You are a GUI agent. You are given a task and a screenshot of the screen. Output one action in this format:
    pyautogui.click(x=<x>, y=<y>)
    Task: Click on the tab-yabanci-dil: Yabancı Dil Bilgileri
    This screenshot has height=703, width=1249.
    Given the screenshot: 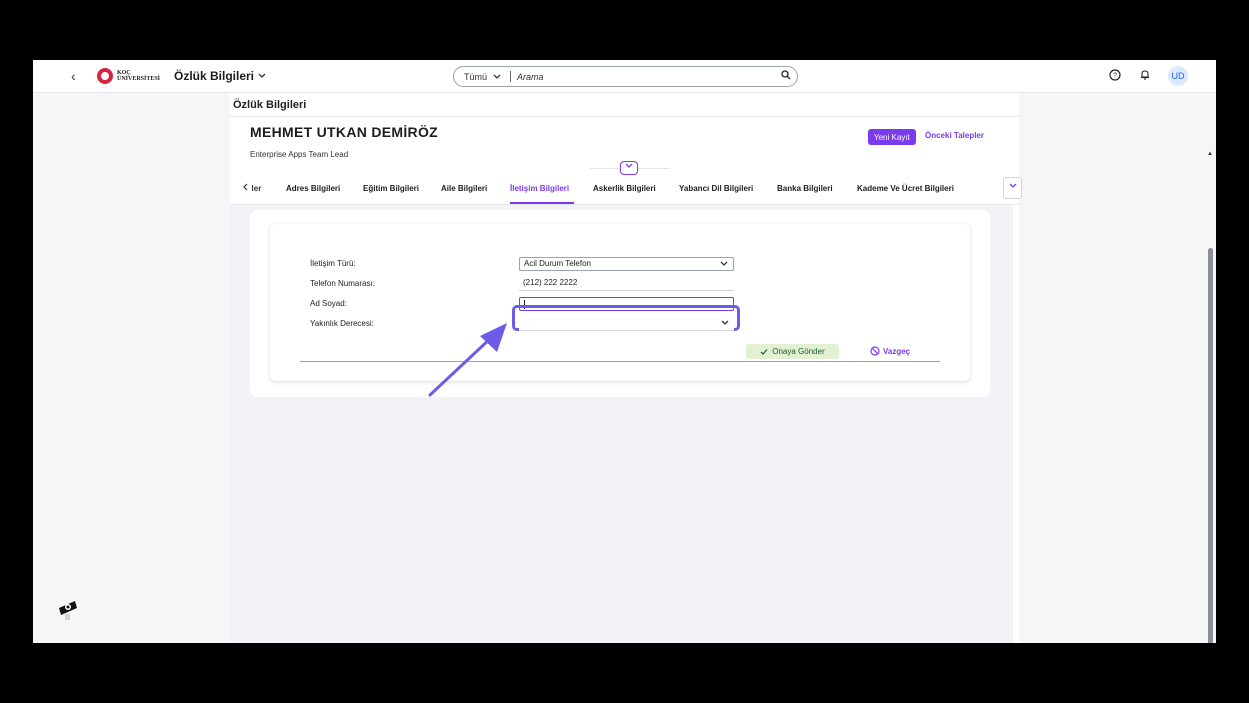 What is the action you would take?
    pyautogui.click(x=716, y=188)
    